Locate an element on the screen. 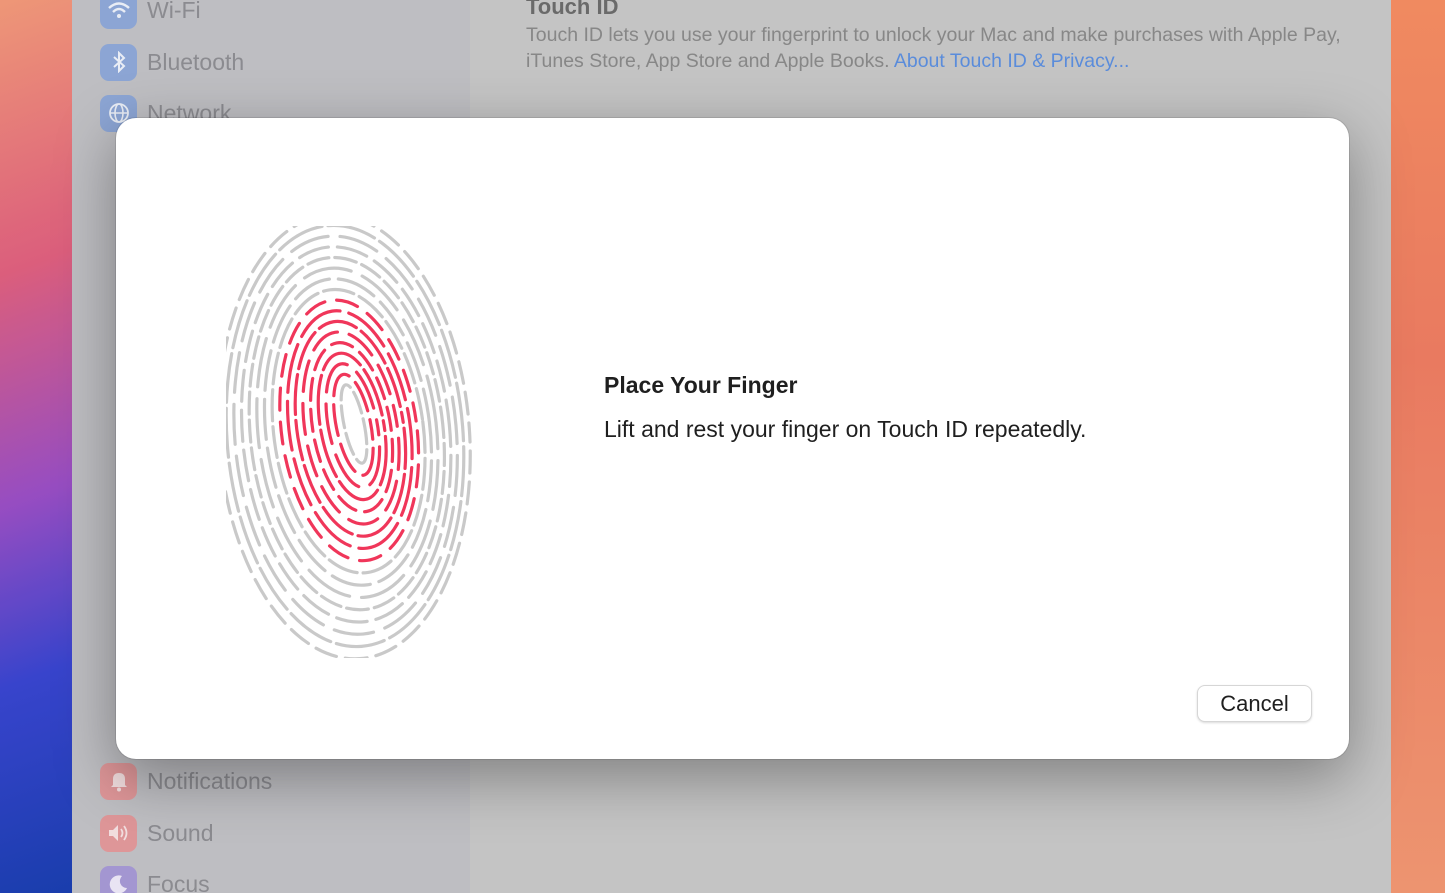 The height and width of the screenshot is (893, 1445). sheet-title: Place Your Finger is located at coordinates (701, 385).